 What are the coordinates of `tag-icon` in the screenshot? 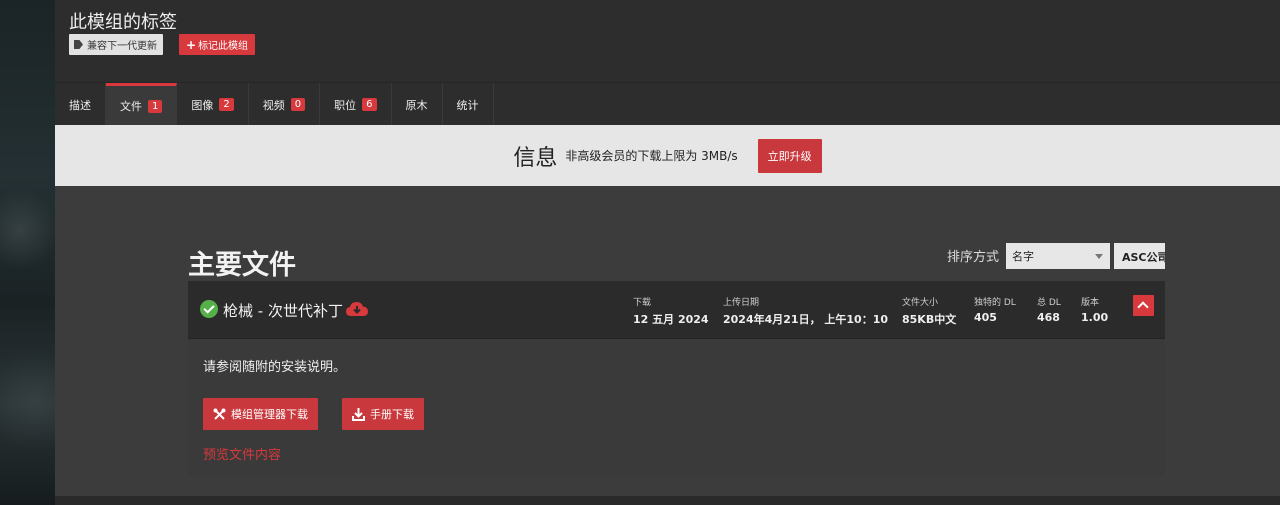 It's located at (78, 44).